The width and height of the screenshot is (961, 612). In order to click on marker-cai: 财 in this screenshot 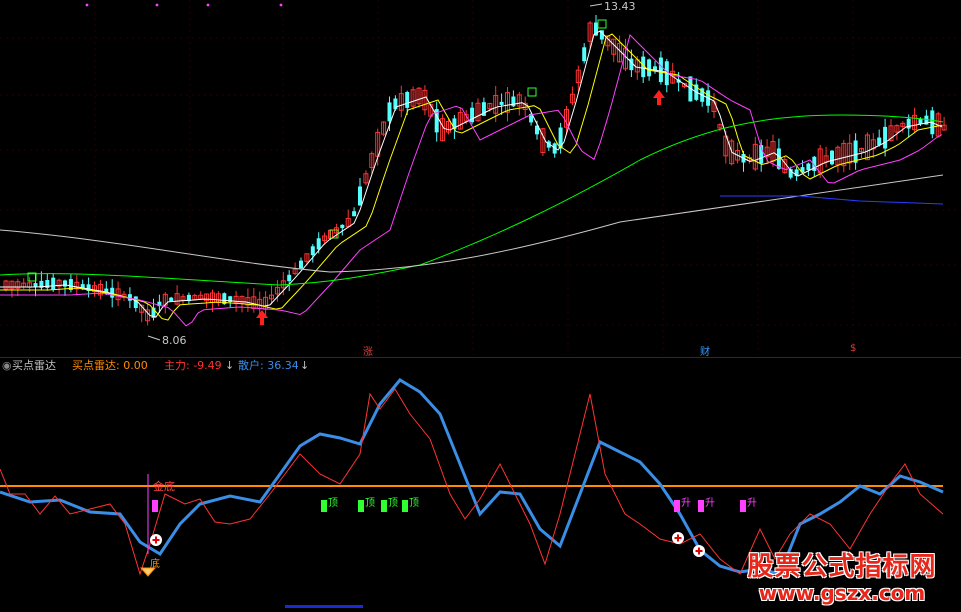, I will do `click(705, 350)`.